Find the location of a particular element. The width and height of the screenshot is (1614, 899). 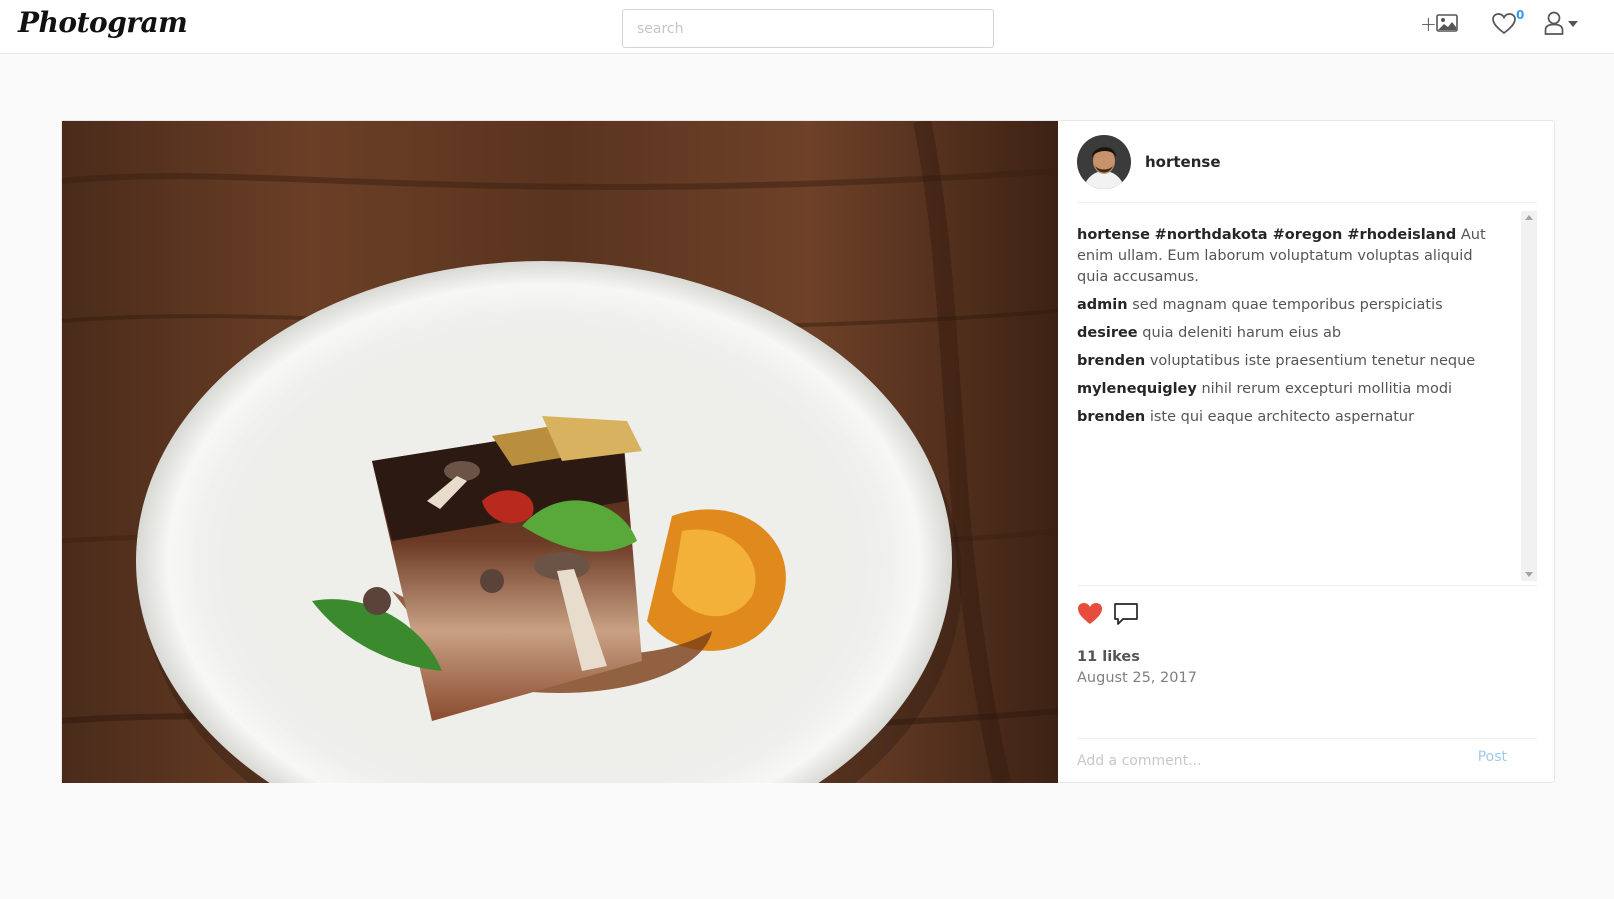

upload-photo-button: + is located at coordinates (1441, 26).